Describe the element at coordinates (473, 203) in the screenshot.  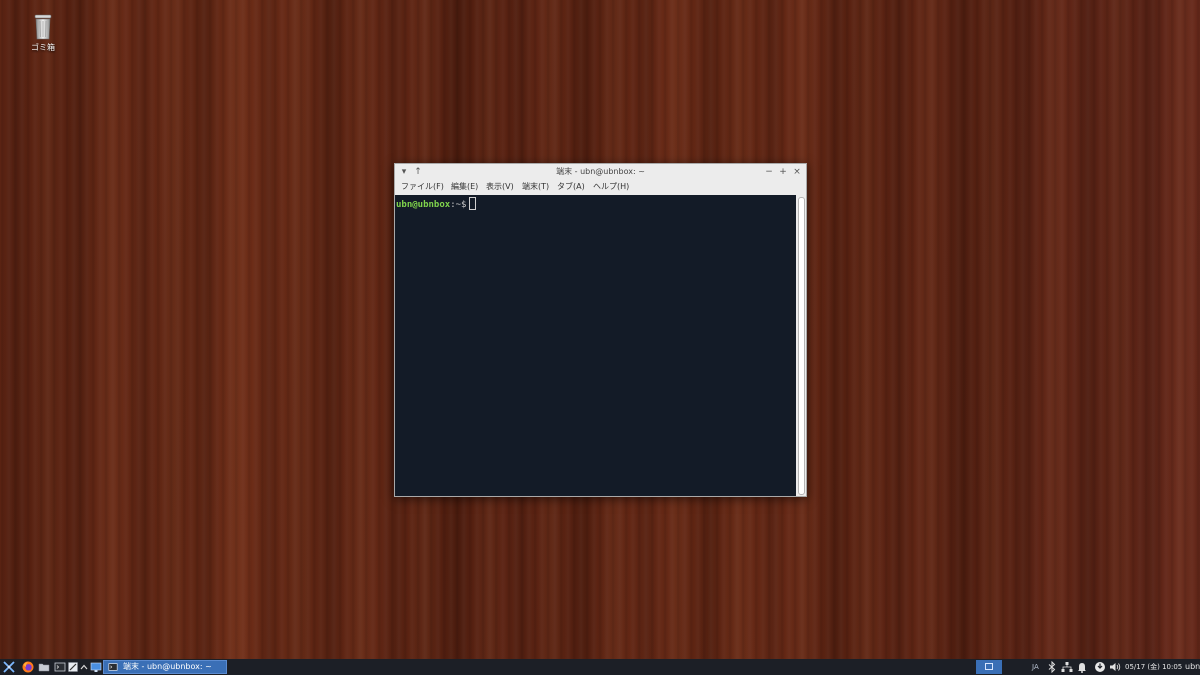
I see `text-cursor` at that location.